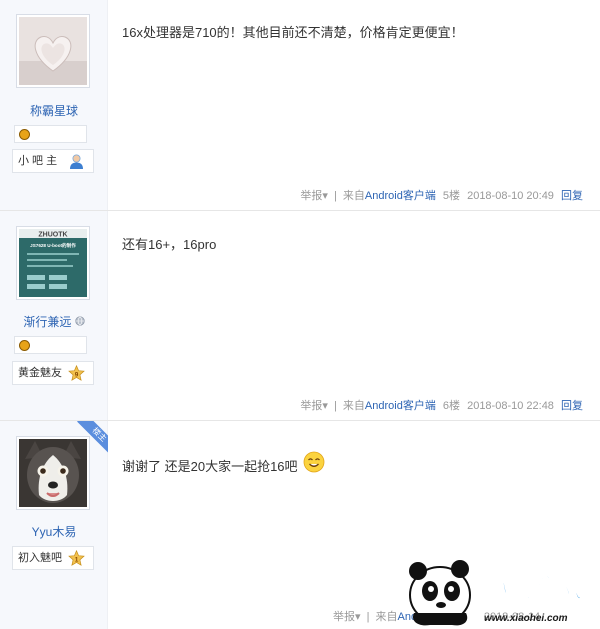 This screenshot has width=600, height=629. What do you see at coordinates (76, 161) in the screenshot?
I see `person-icon` at bounding box center [76, 161].